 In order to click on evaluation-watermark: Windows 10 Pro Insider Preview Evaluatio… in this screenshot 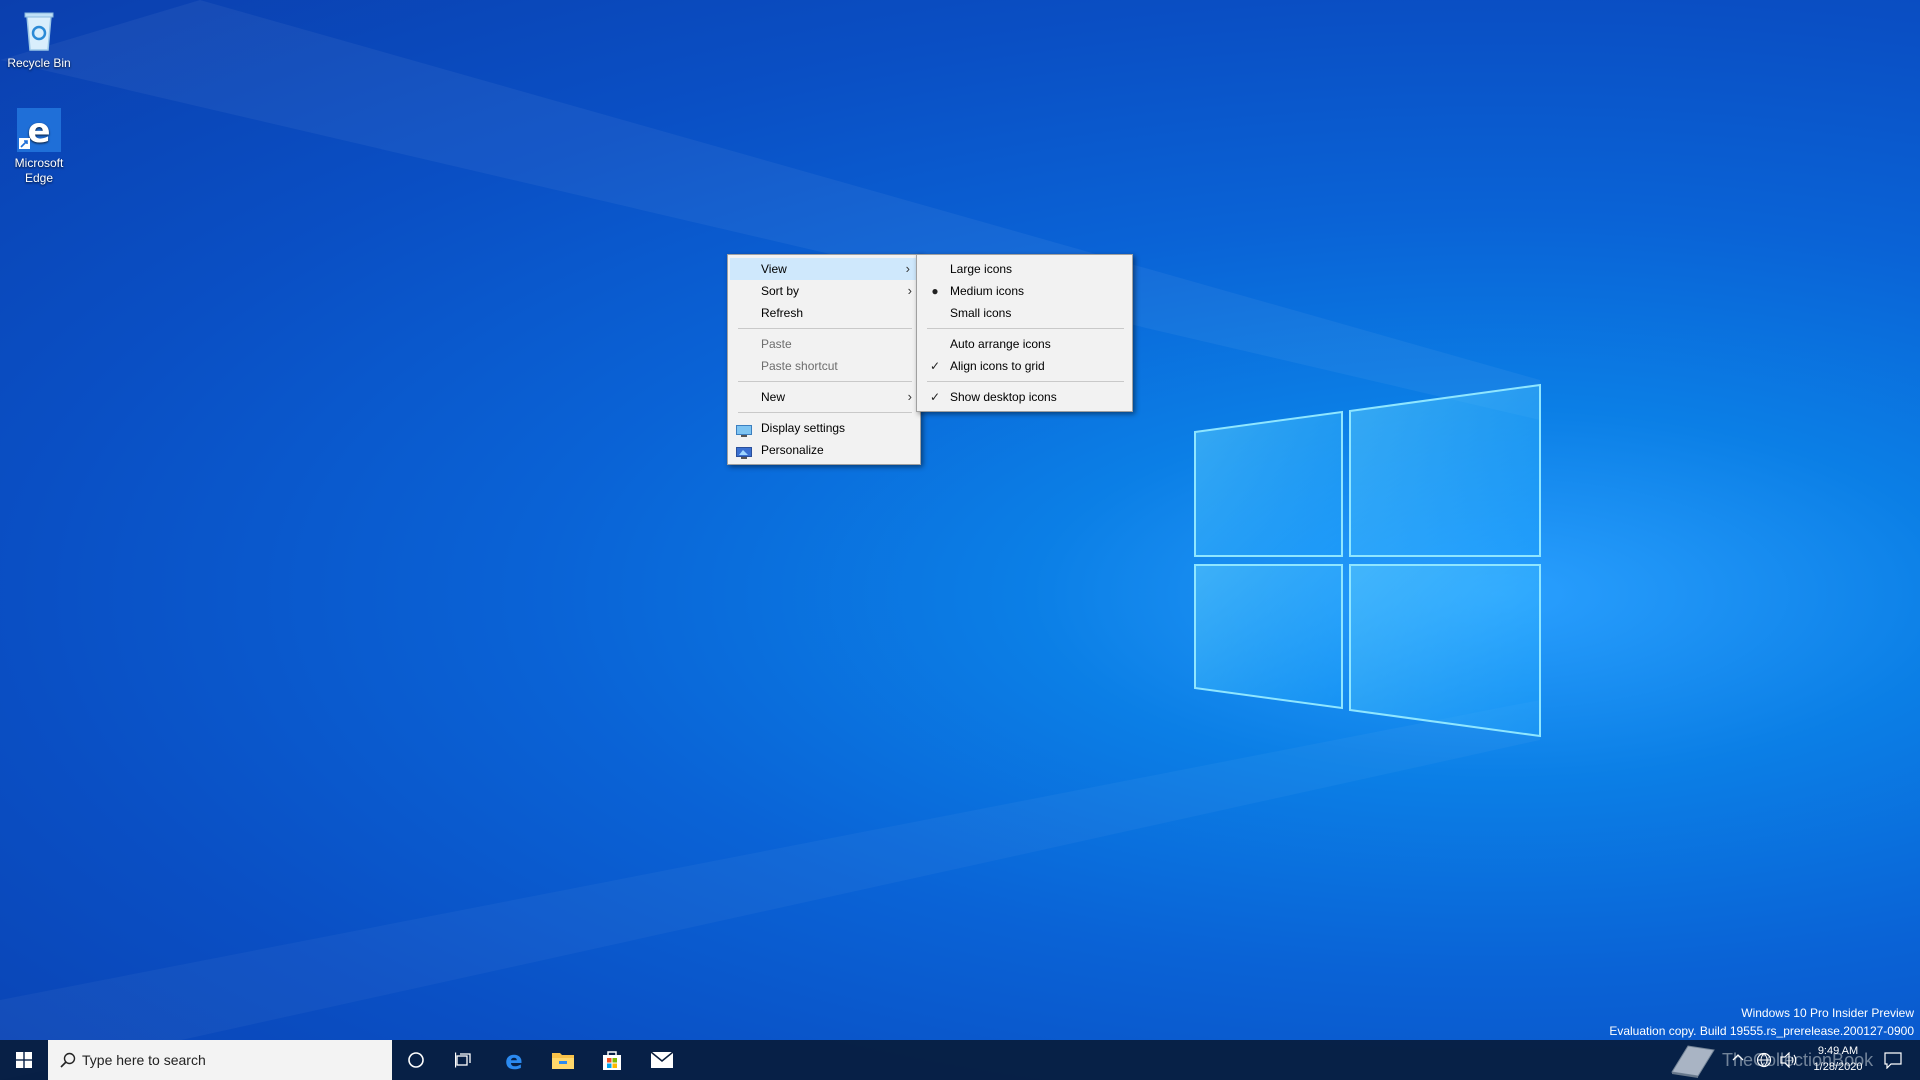, I will do `click(1761, 1022)`.